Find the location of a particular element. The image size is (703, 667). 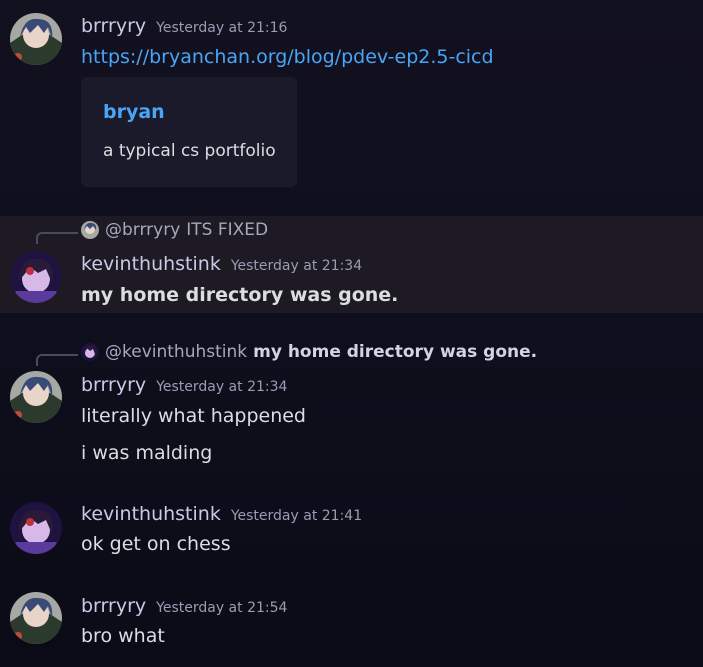

username: brrryry Yesterday at 21:16 is located at coordinates (184, 26).